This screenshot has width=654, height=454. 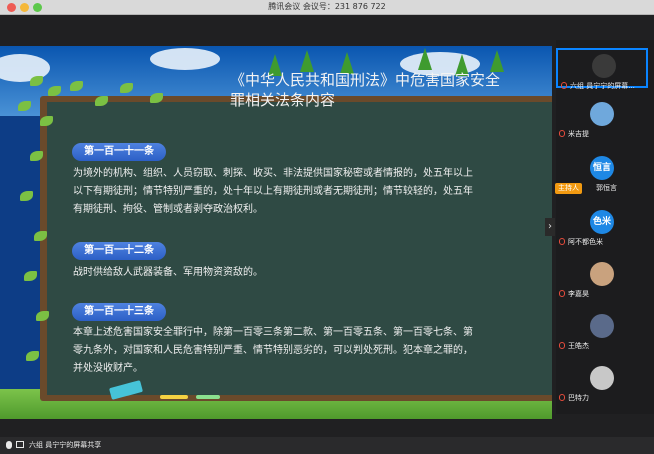 What do you see at coordinates (578, 346) in the screenshot?
I see `participant-name: 王皓杰` at bounding box center [578, 346].